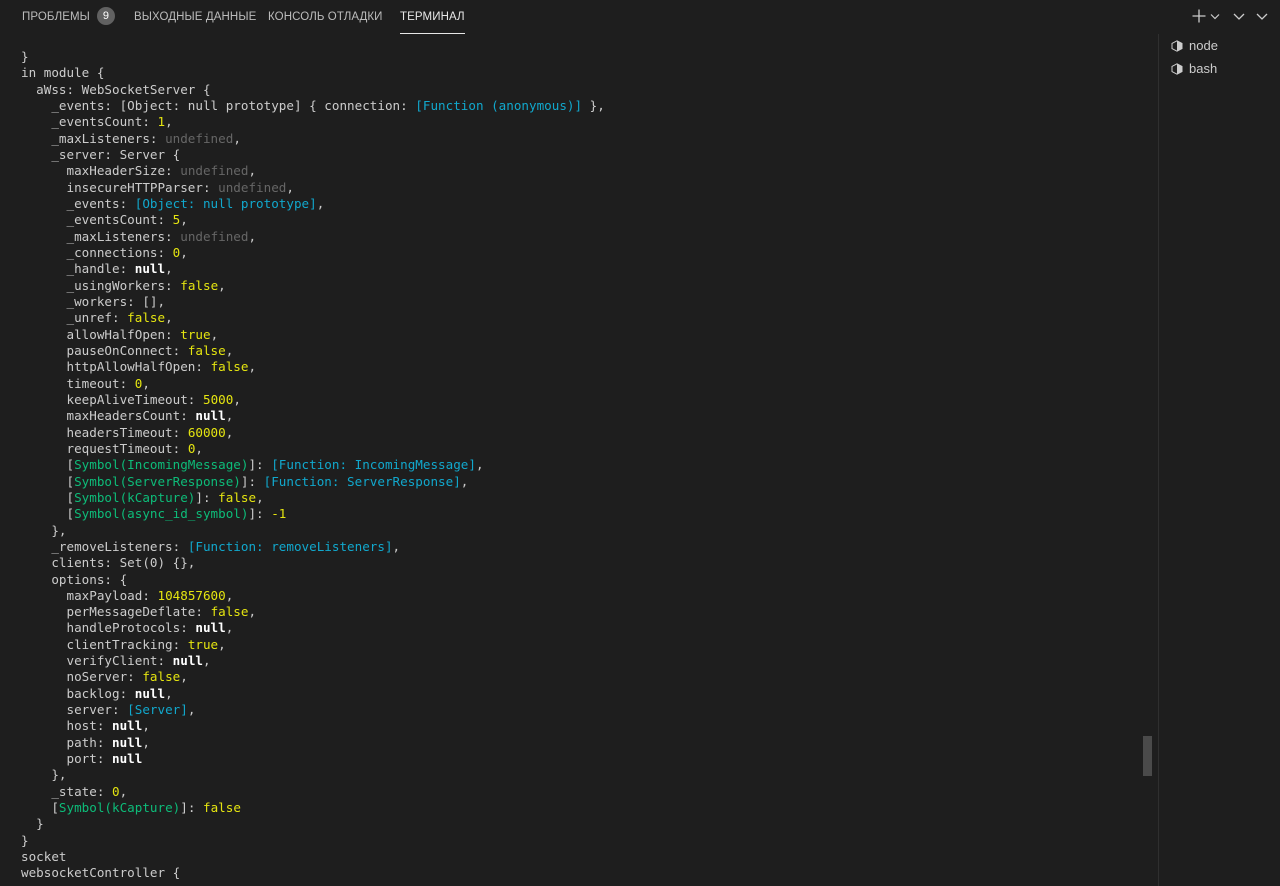 Image resolution: width=1280 pixels, height=886 pixels. I want to click on terminal-item-node: node, so click(1219, 46).